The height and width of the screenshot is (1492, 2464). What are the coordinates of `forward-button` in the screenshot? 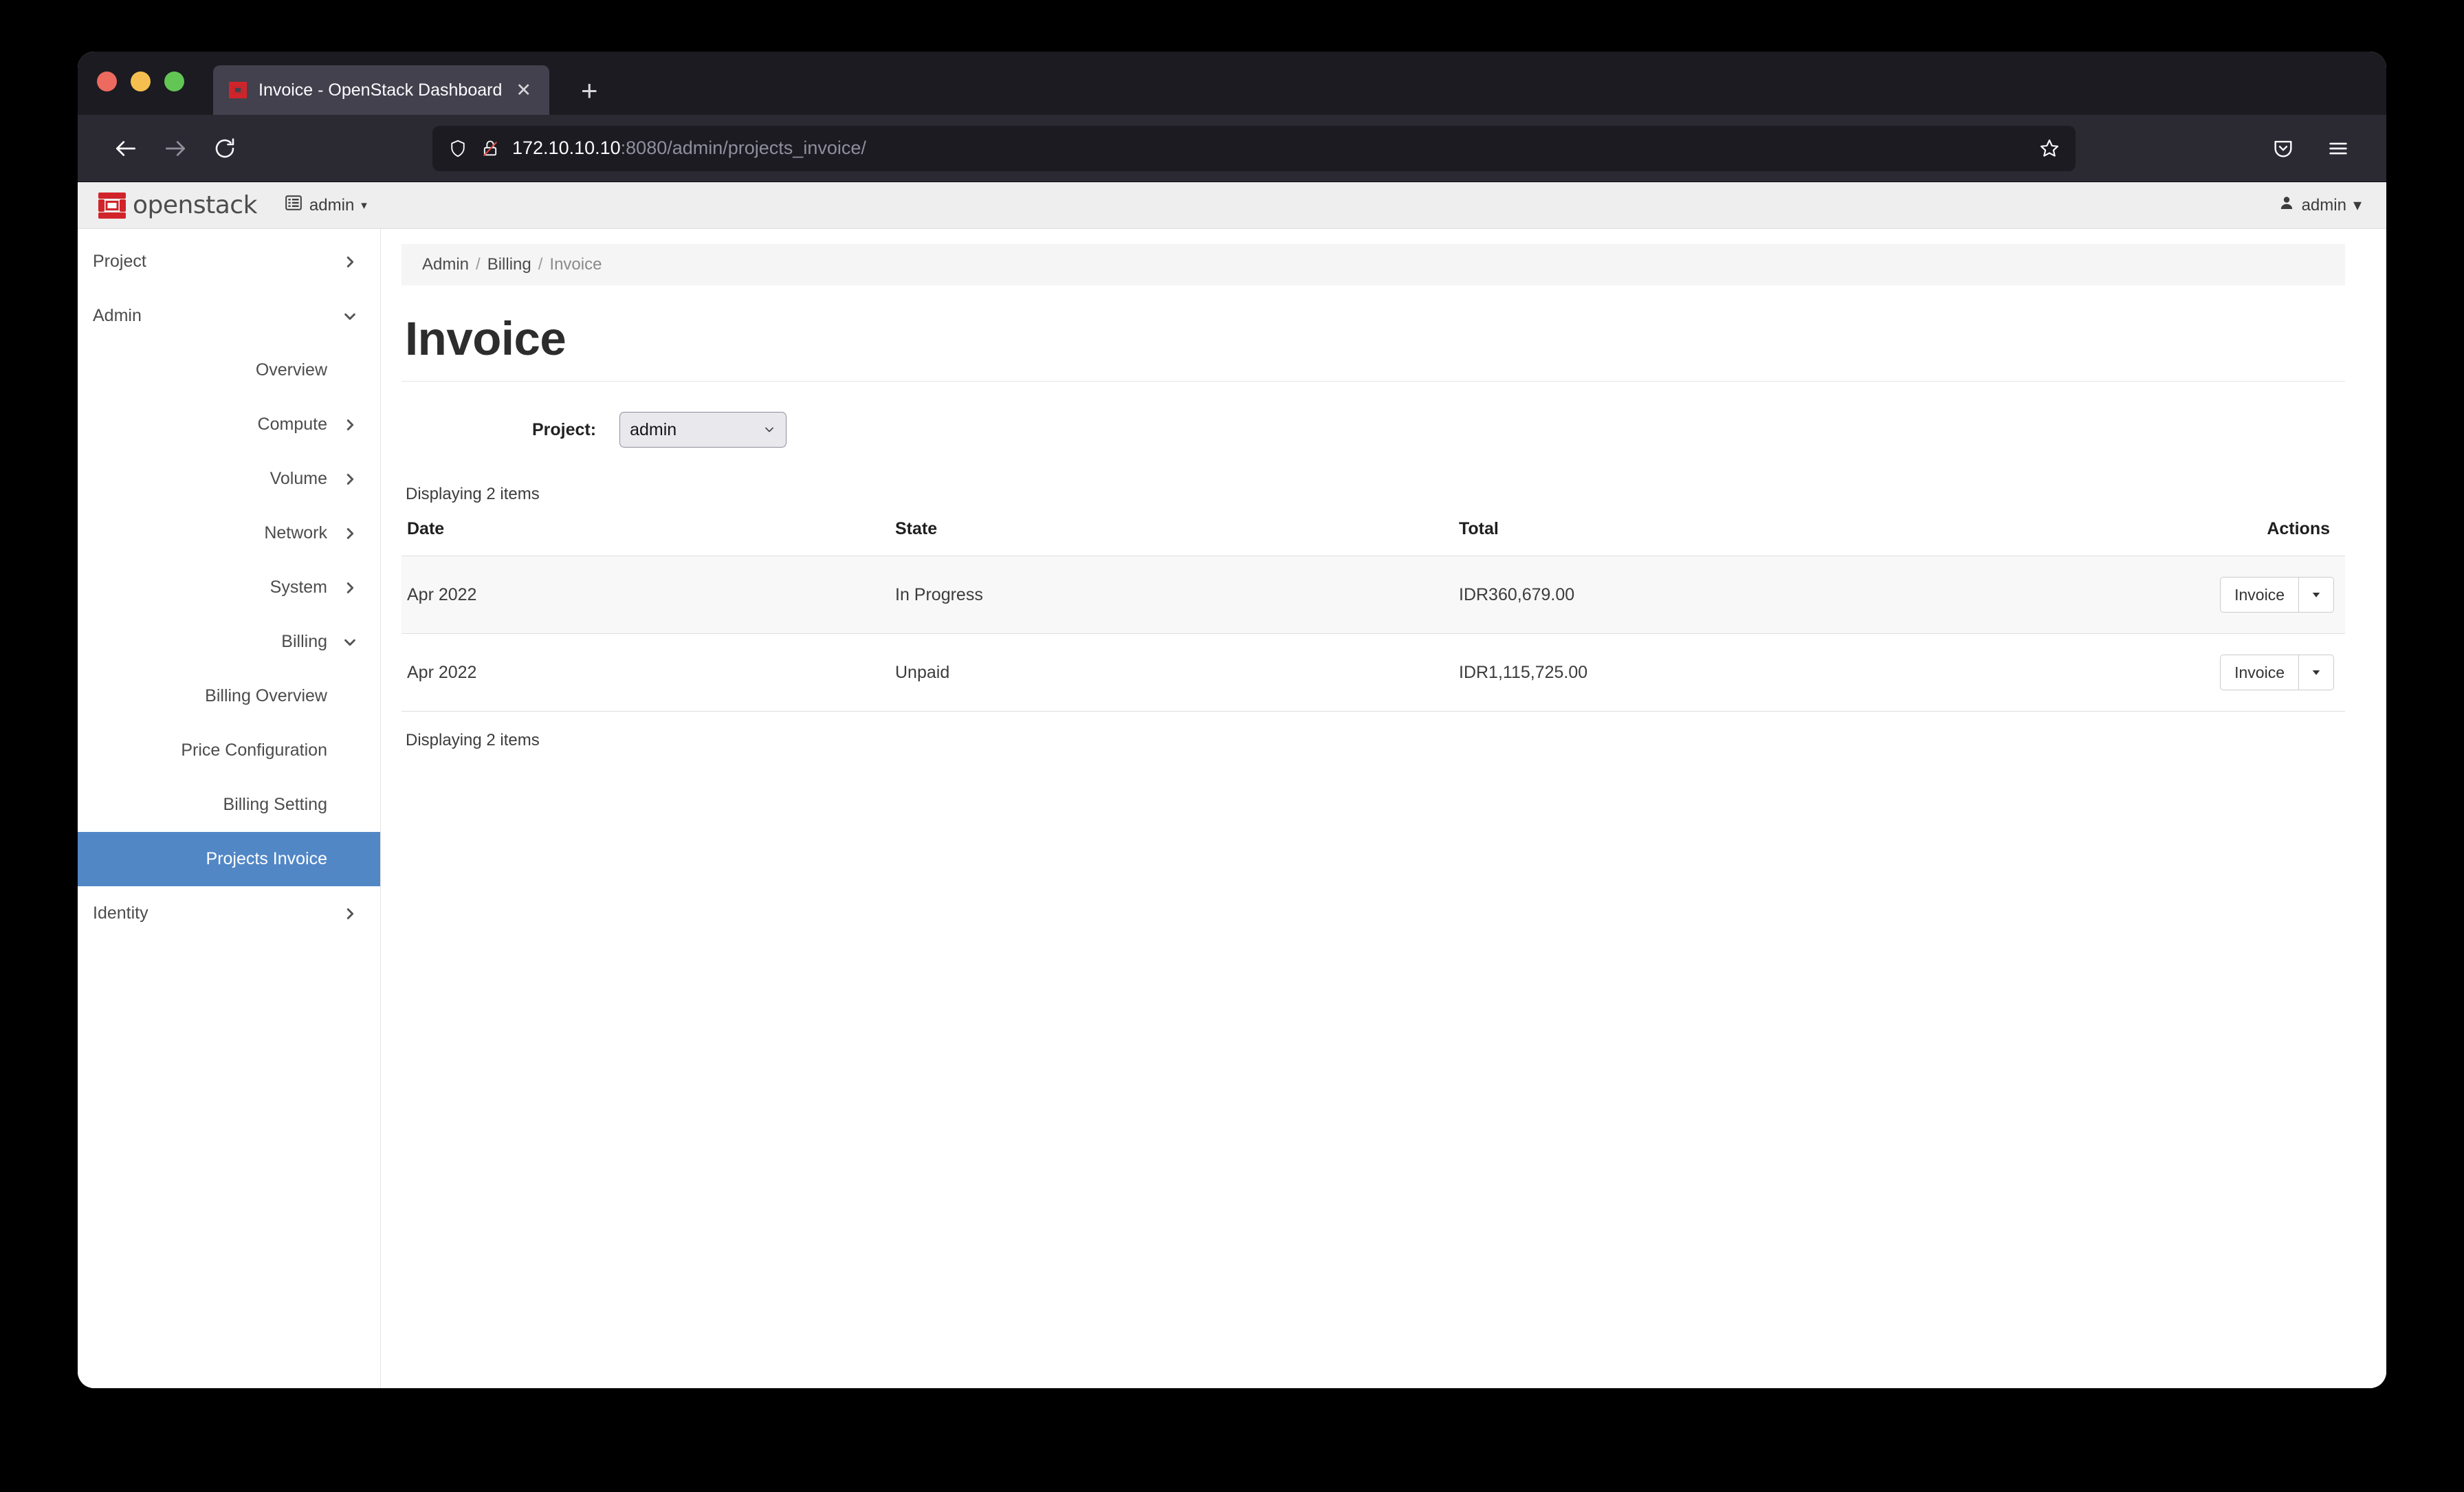 It's located at (175, 148).